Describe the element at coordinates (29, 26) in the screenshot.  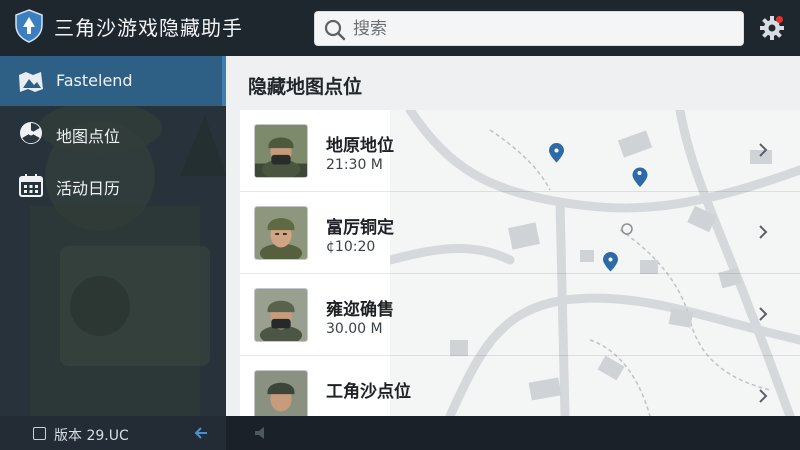
I see `shield-logo-icon` at that location.